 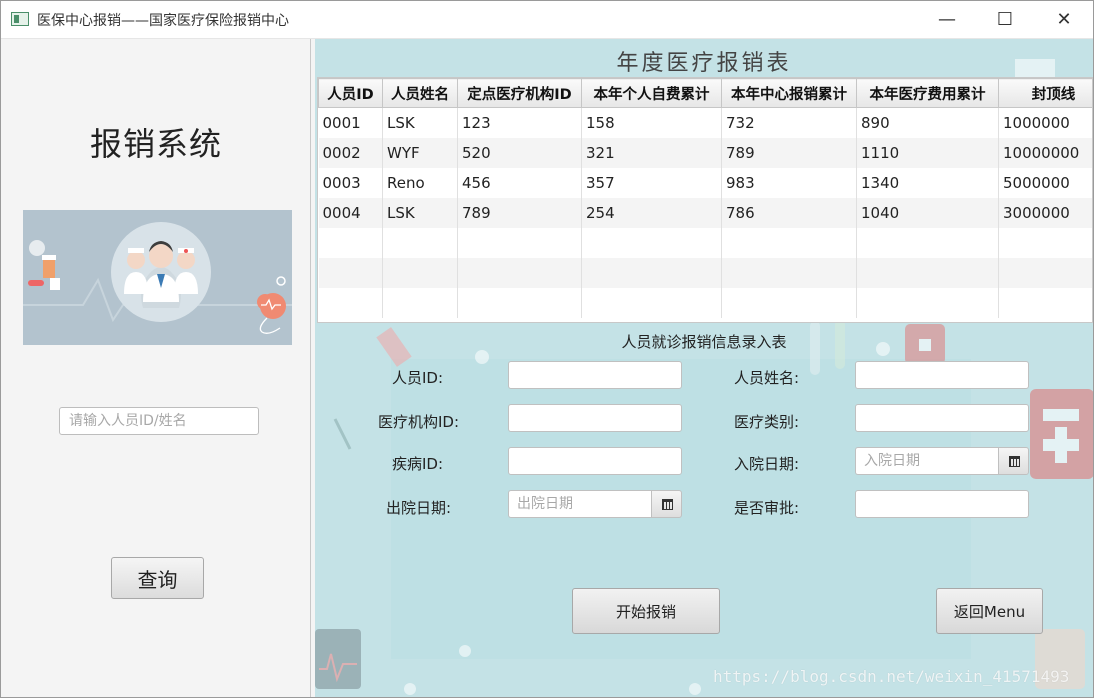 I want to click on table-cell: Reno, so click(x=420, y=182).